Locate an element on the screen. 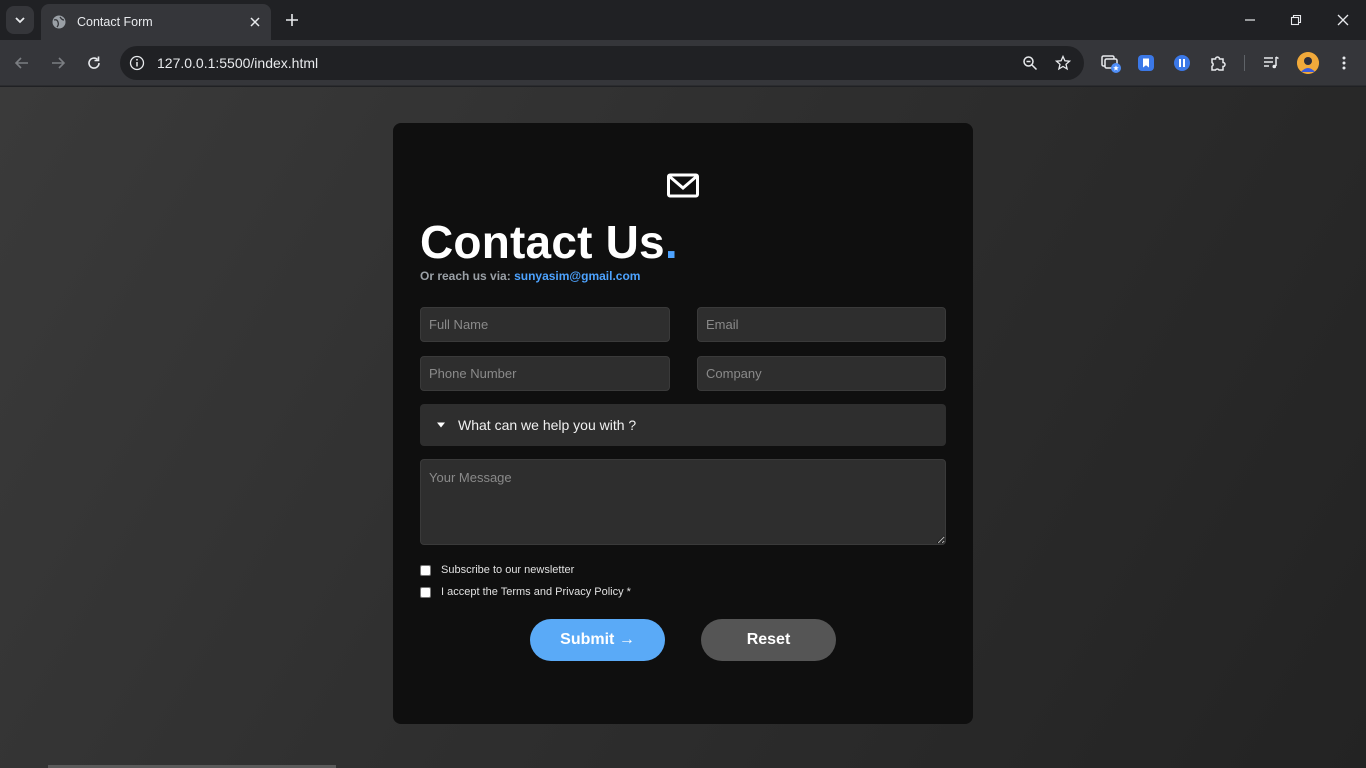  plus-icon is located at coordinates (292, 20).